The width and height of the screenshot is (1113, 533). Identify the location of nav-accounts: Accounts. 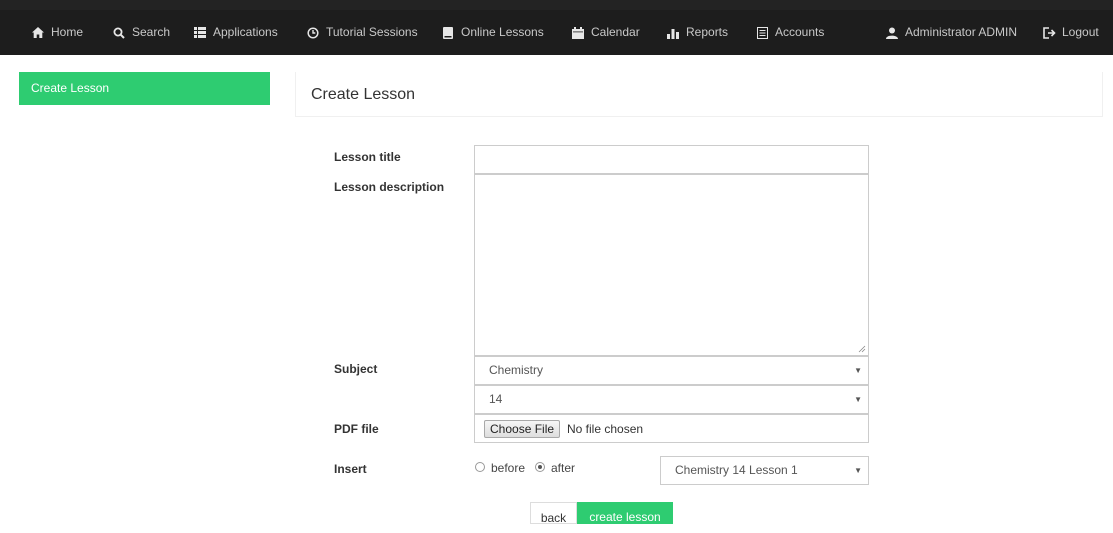
(789, 32).